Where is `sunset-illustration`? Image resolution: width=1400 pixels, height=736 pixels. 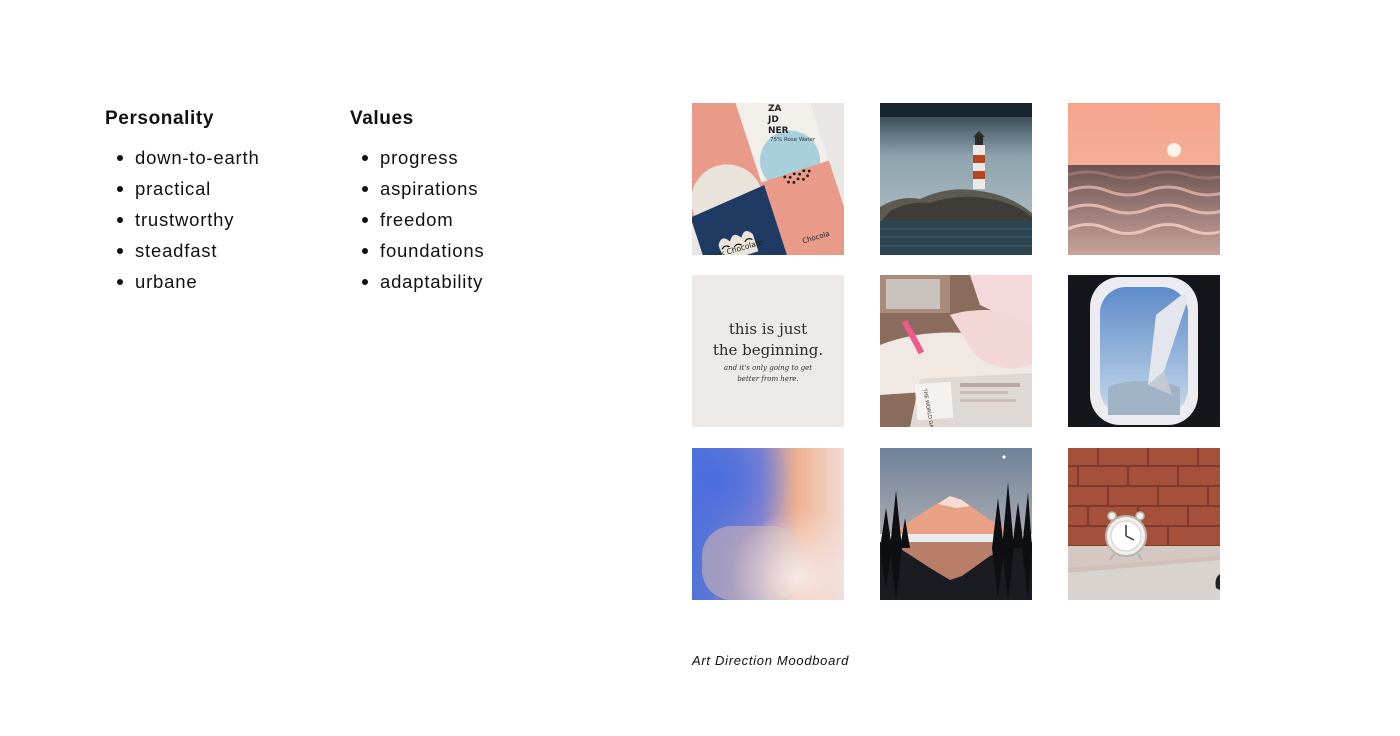
sunset-illustration is located at coordinates (1144, 179).